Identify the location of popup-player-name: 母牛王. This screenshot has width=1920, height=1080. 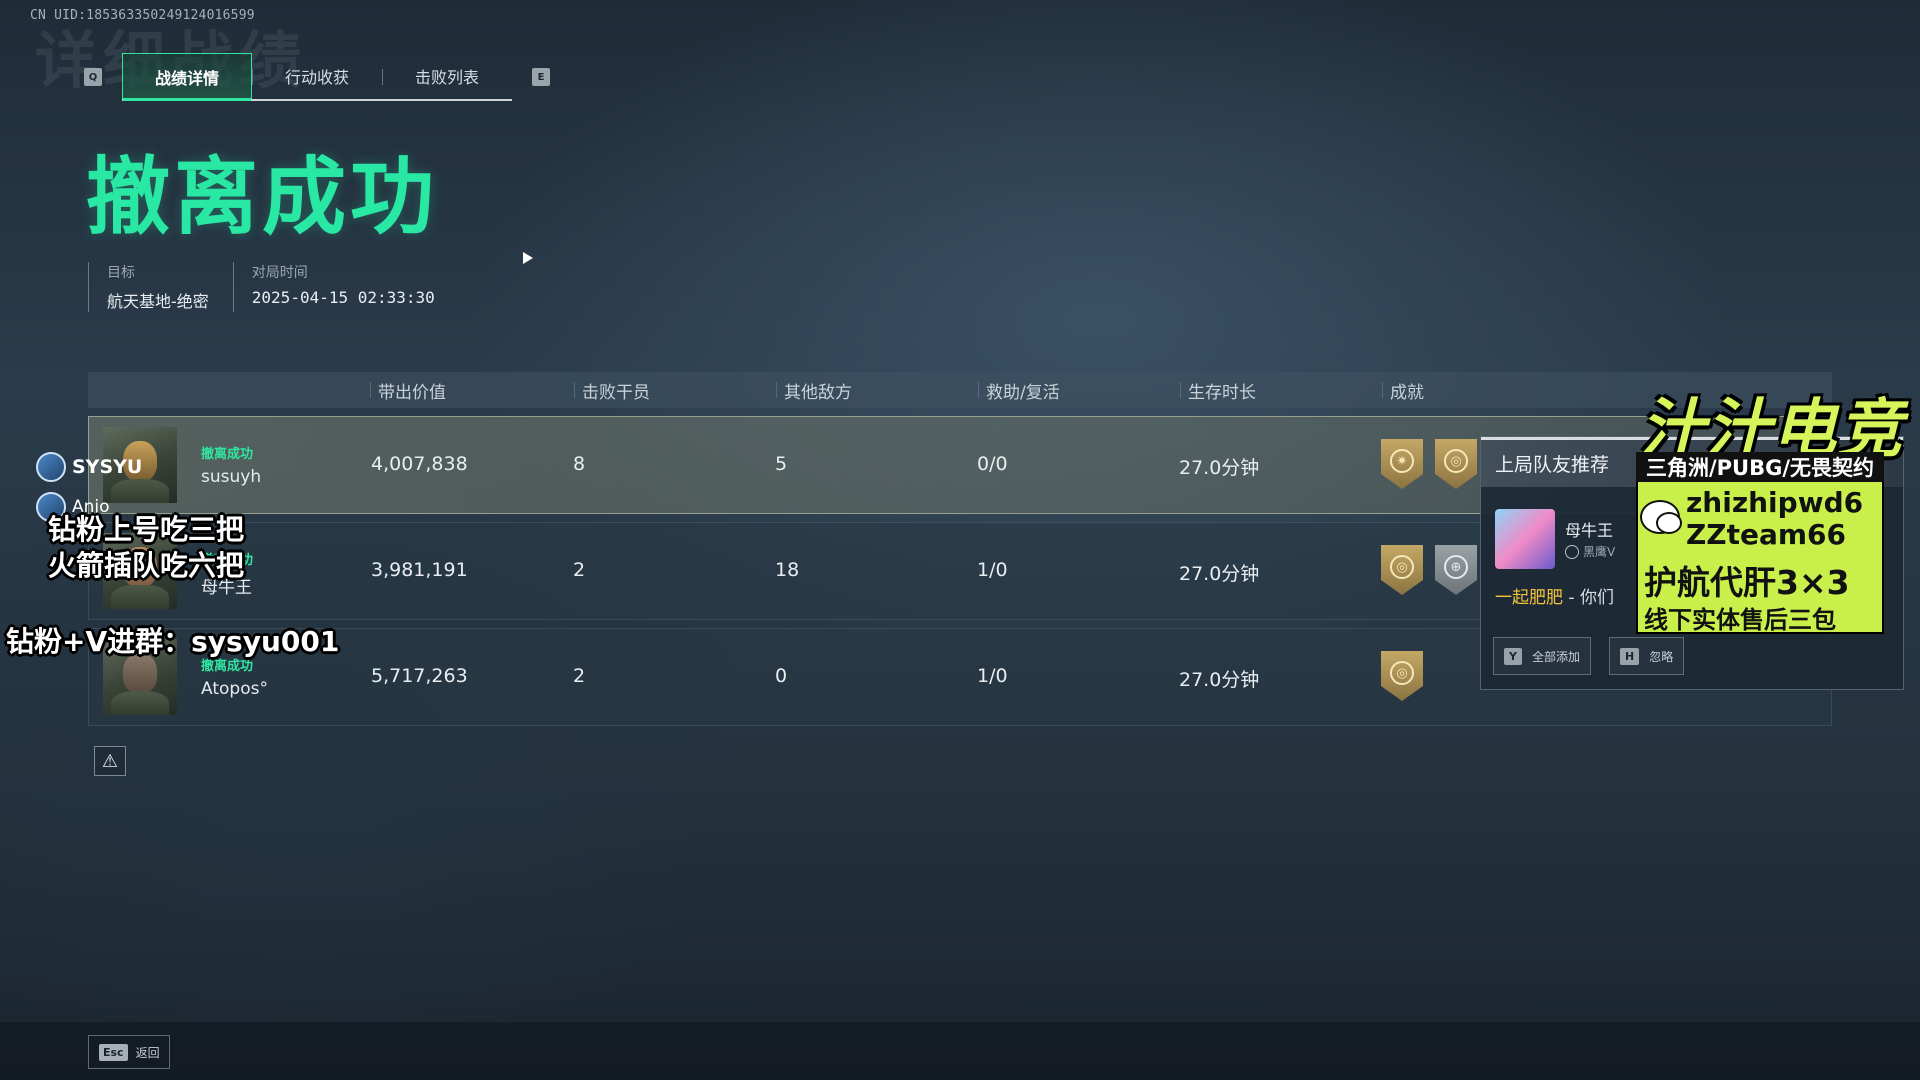
(1589, 530).